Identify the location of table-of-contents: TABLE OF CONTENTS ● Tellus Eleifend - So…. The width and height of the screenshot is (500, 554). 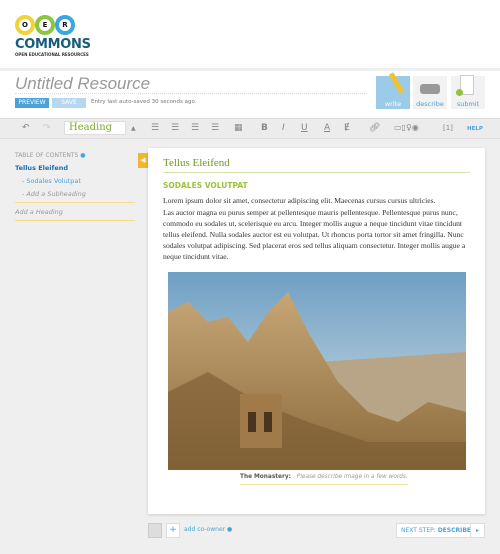
(75, 189).